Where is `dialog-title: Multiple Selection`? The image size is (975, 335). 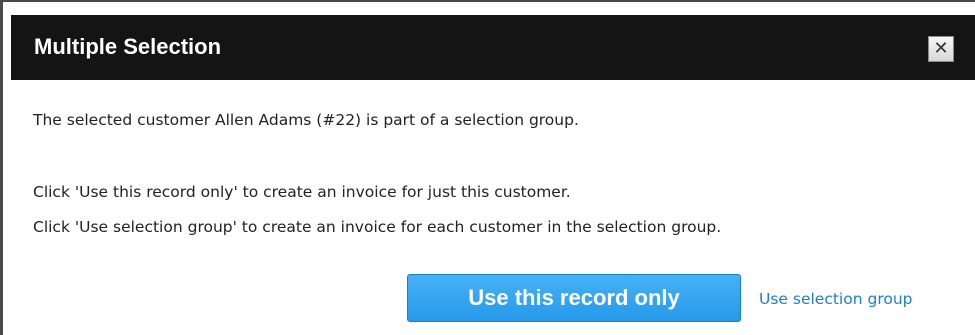 dialog-title: Multiple Selection is located at coordinates (128, 46).